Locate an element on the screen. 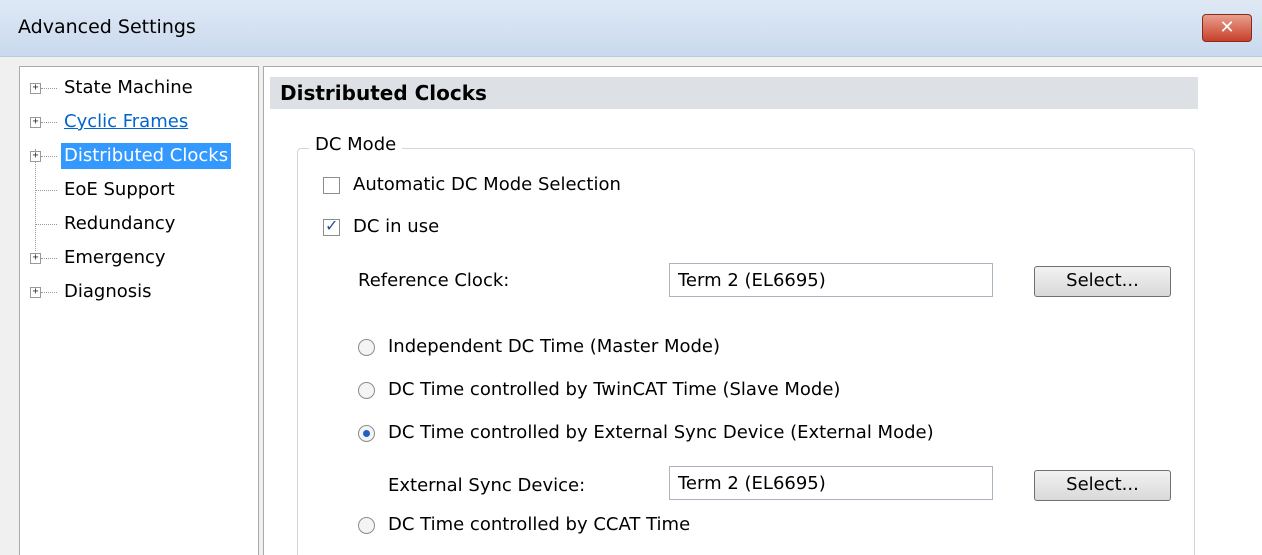 Image resolution: width=1262 pixels, height=555 pixels. dc-in-use-label: DC in use is located at coordinates (396, 226).